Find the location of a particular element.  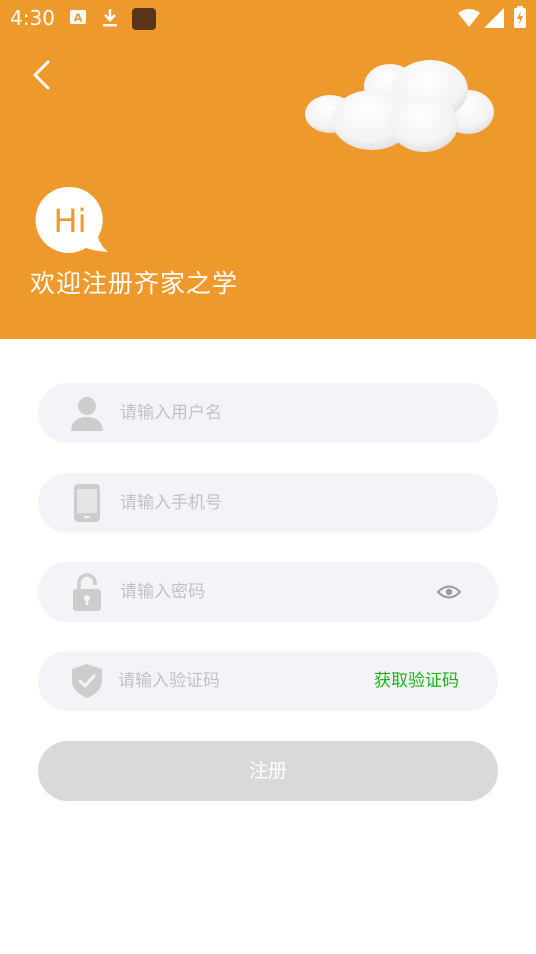

chevron-left-icon is located at coordinates (41, 75).